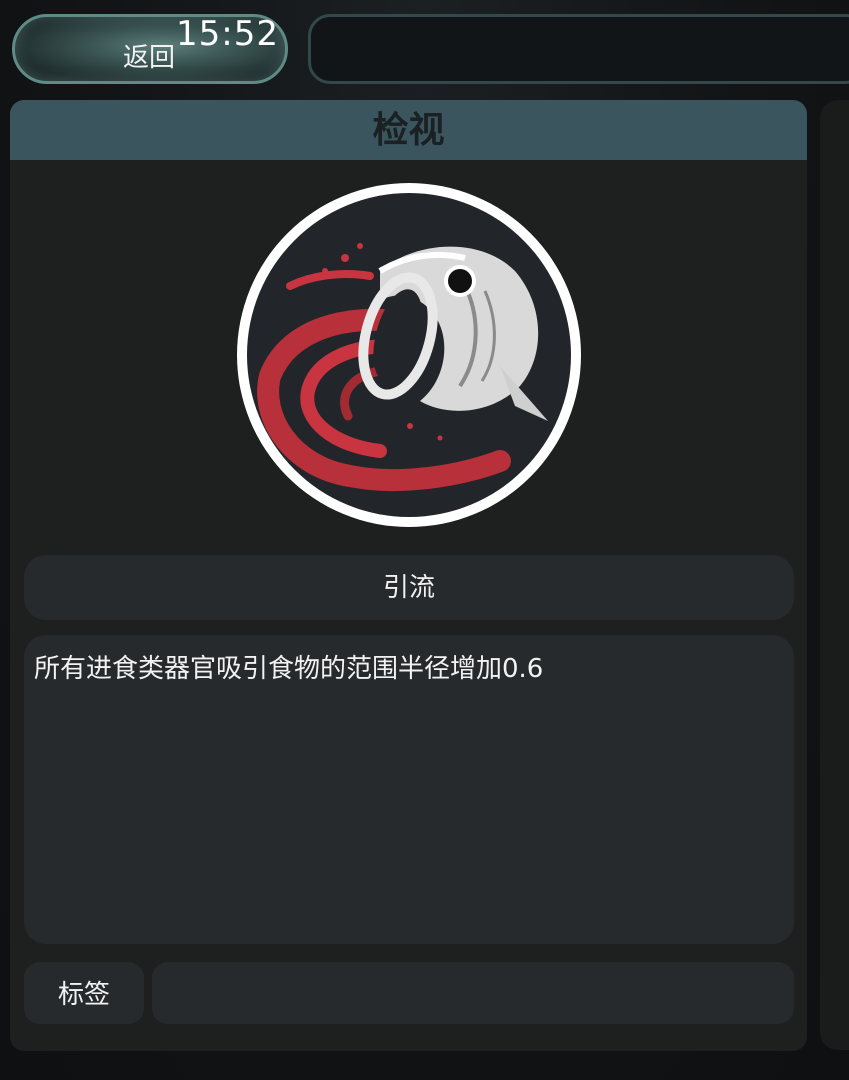 This screenshot has width=849, height=1080. What do you see at coordinates (149, 58) in the screenshot?
I see `back-label: 返回` at bounding box center [149, 58].